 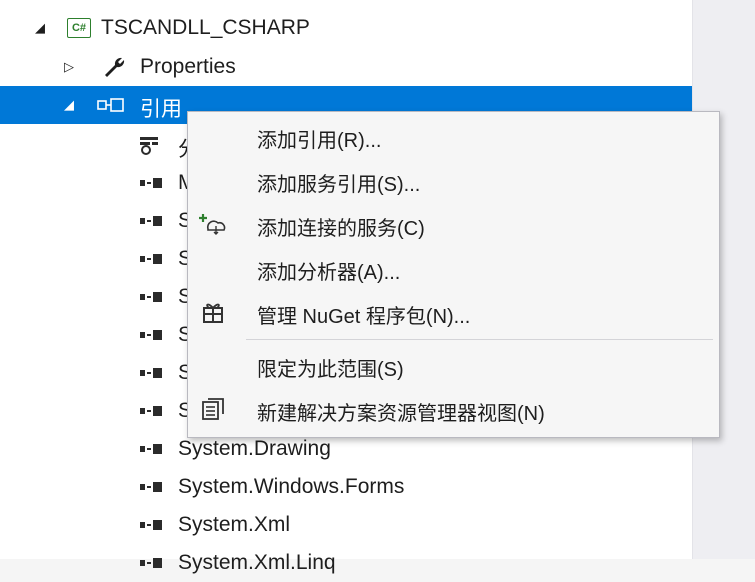 What do you see at coordinates (257, 562) in the screenshot?
I see `reference-label: System.Xml.Linq` at bounding box center [257, 562].